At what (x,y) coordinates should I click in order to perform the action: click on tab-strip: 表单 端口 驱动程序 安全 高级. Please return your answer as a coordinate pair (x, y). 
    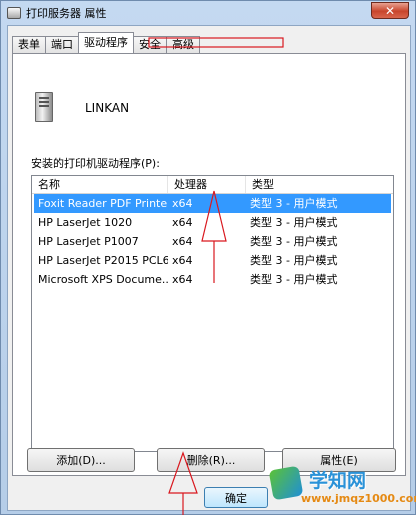
    Looking at the image, I should click on (106, 43).